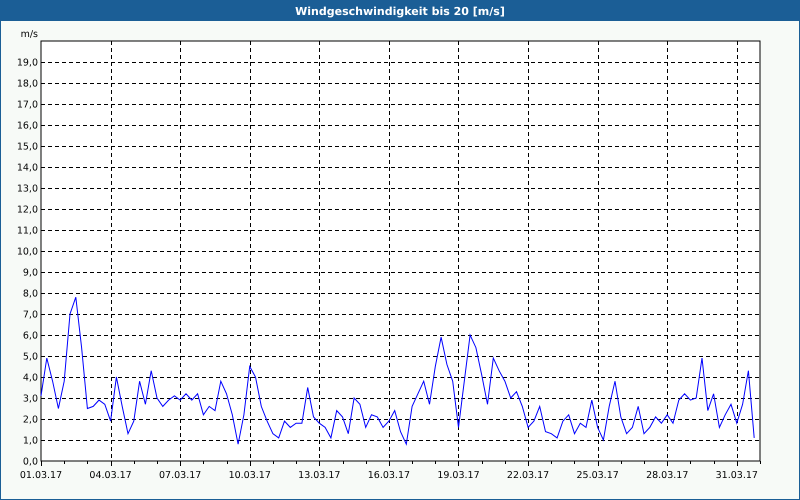 The width and height of the screenshot is (800, 500). What do you see at coordinates (29, 34) in the screenshot?
I see `y-axis-unit: m/s` at bounding box center [29, 34].